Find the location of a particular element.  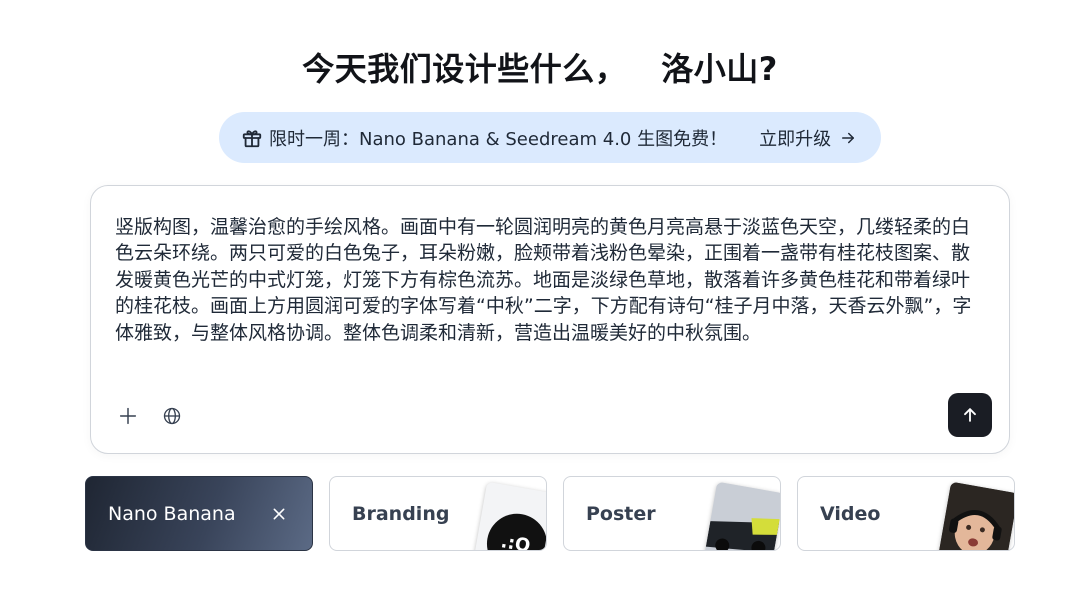

arrow-right-icon is located at coordinates (848, 137).